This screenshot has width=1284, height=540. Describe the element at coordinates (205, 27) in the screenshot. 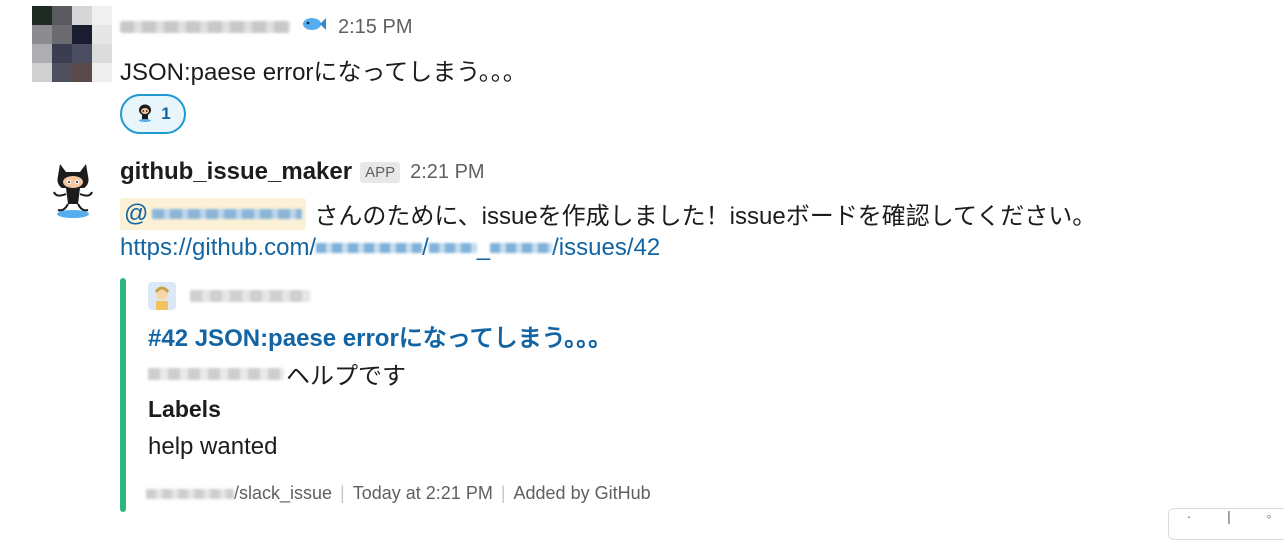

I see `sender-name` at that location.